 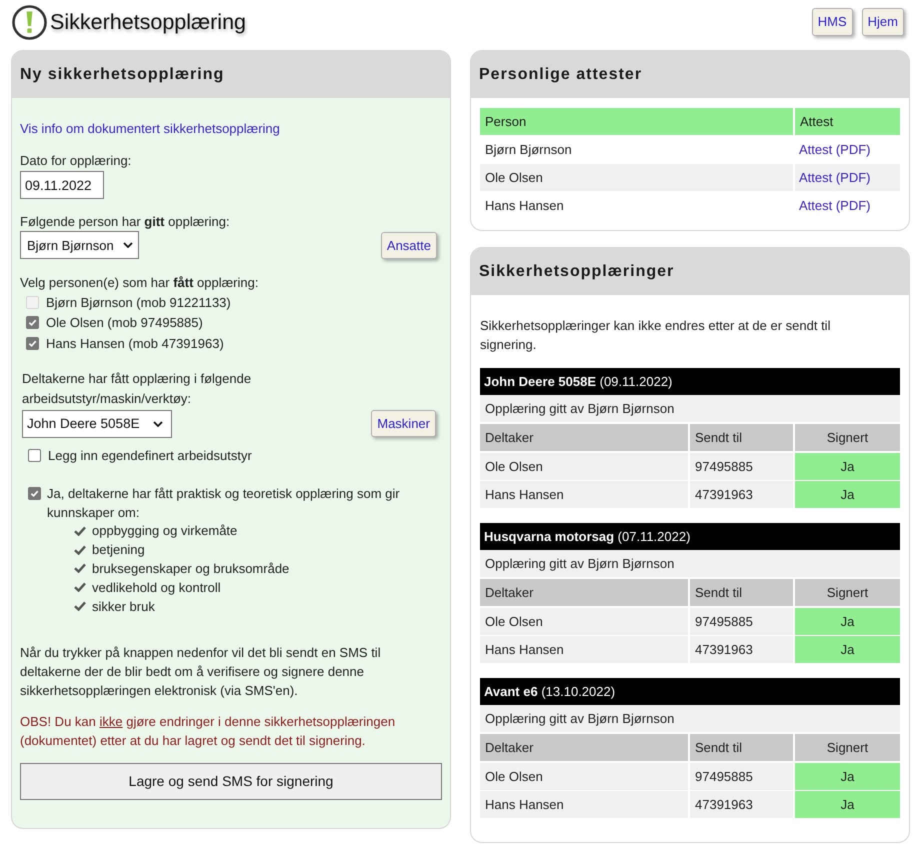 I want to click on session-heading: Husqvarna motorsag (07.11.2022), so click(x=690, y=536).